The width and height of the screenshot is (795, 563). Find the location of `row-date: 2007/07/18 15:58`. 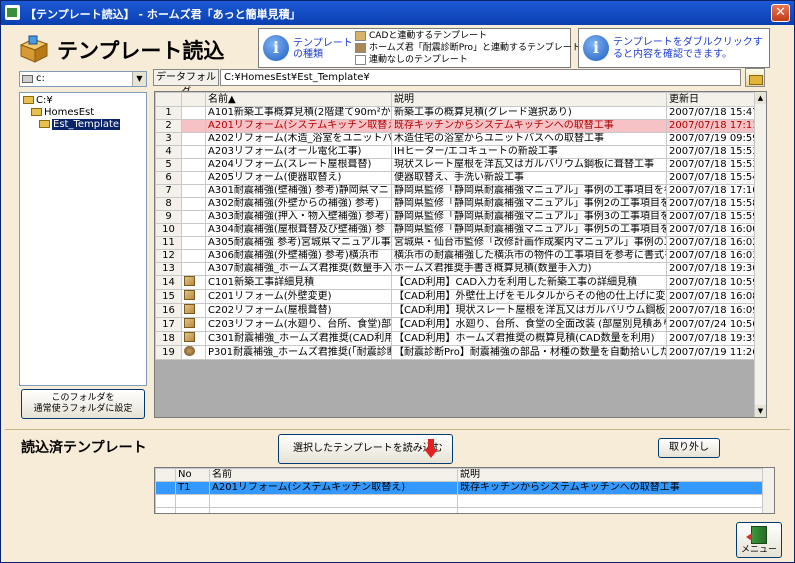

row-date: 2007/07/18 15:58 is located at coordinates (711, 204).